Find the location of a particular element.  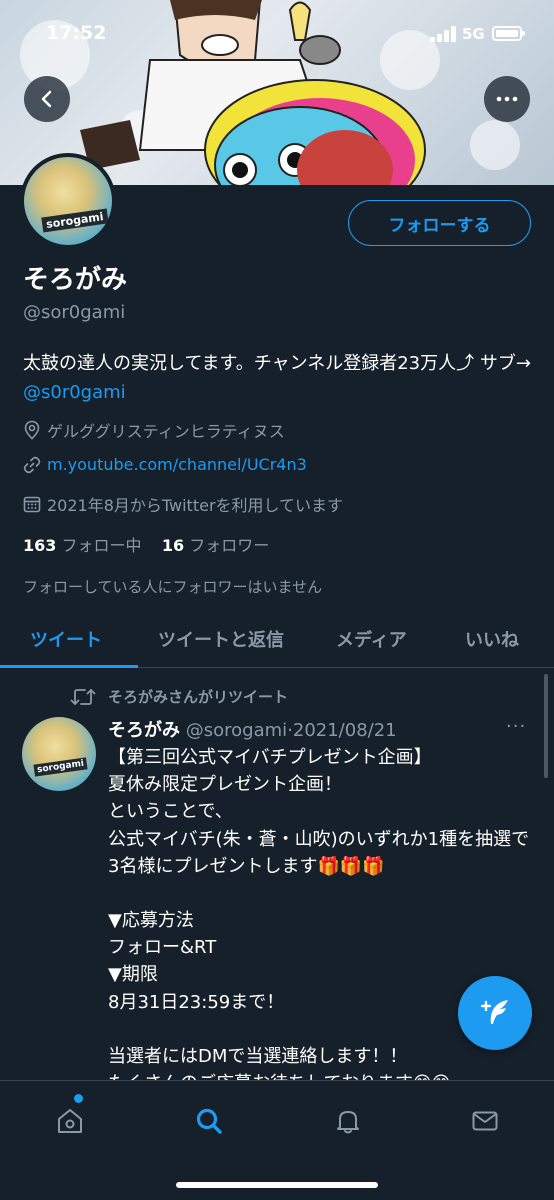

home-indicator is located at coordinates (277, 1185).